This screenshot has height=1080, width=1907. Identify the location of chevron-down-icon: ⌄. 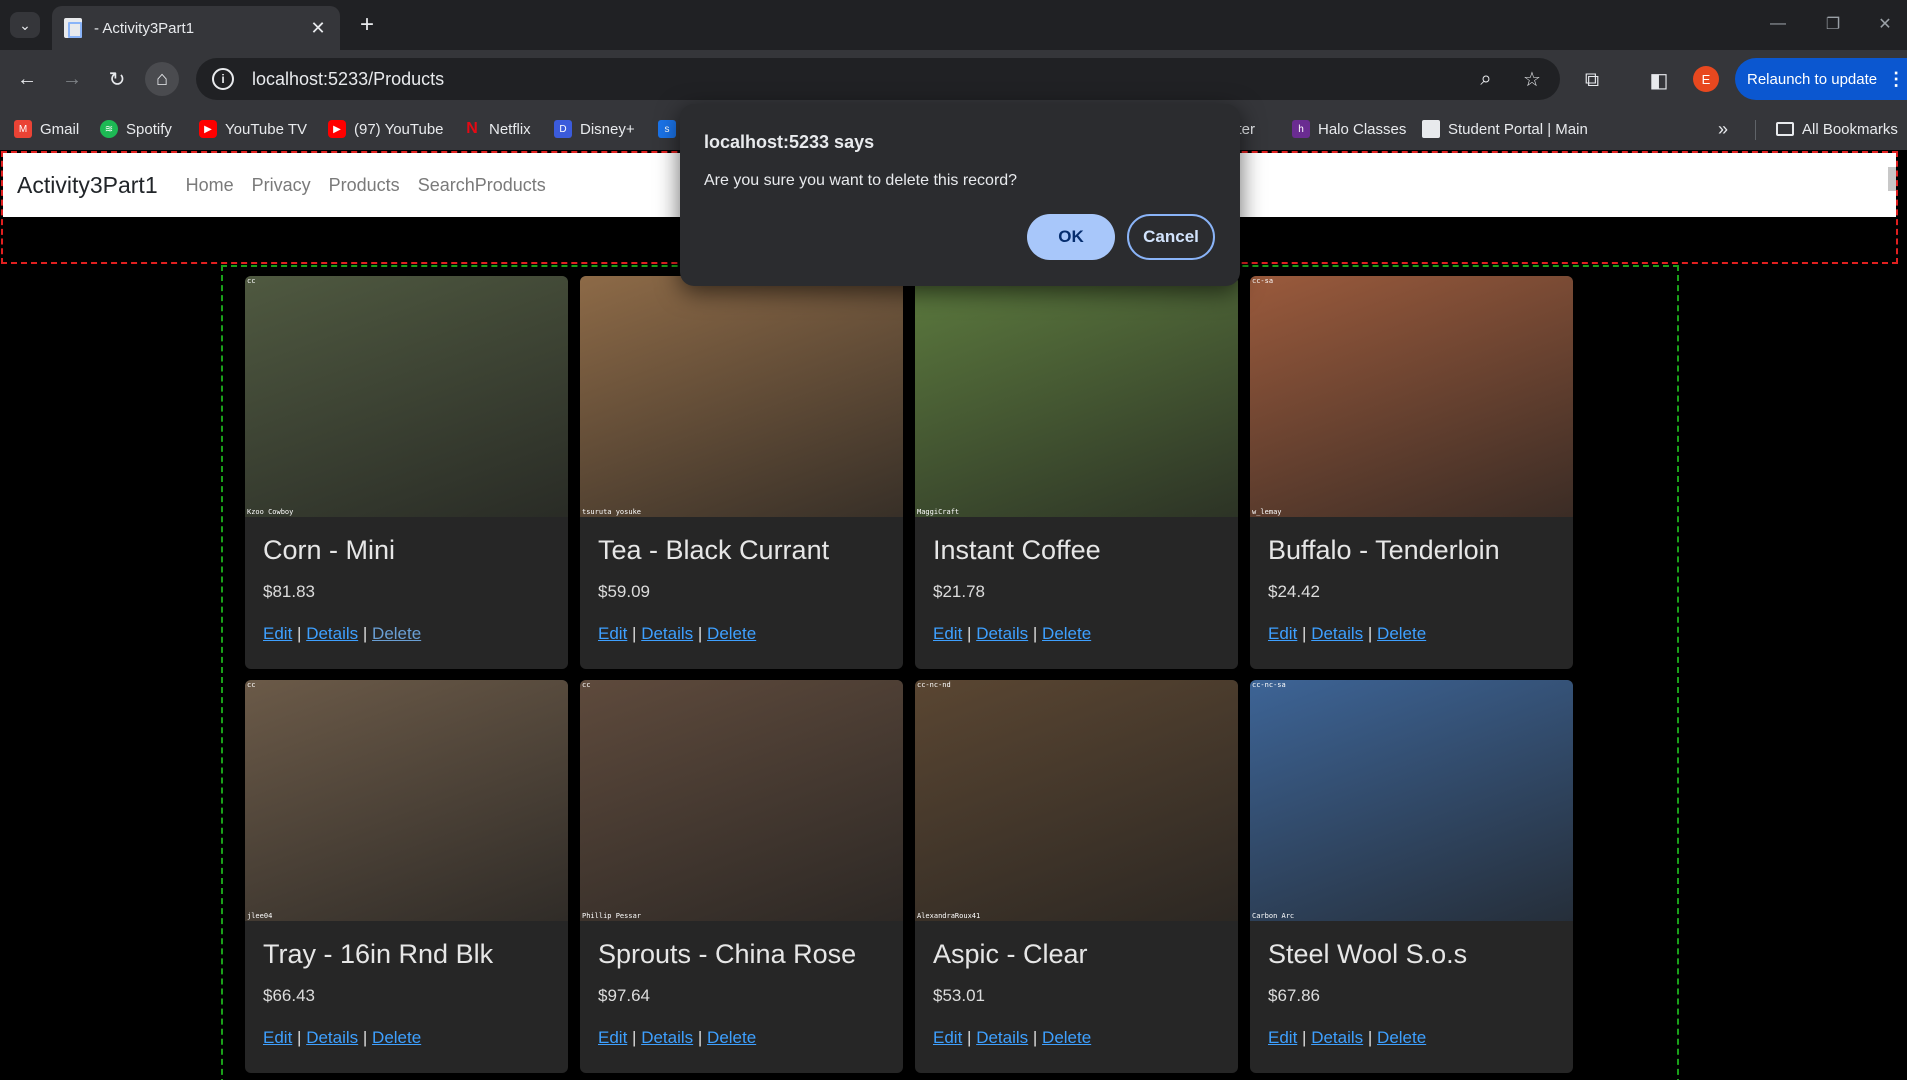
(25, 24).